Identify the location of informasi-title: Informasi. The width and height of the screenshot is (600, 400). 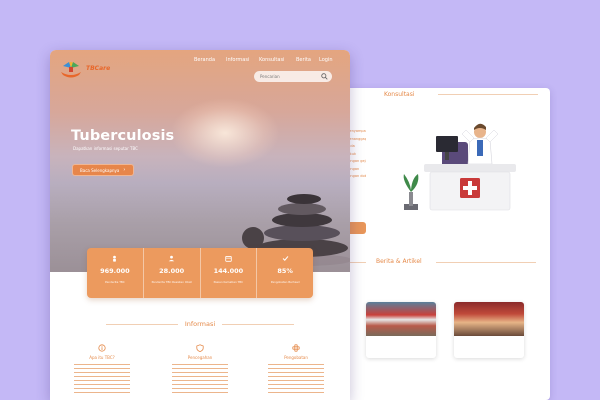
(200, 324).